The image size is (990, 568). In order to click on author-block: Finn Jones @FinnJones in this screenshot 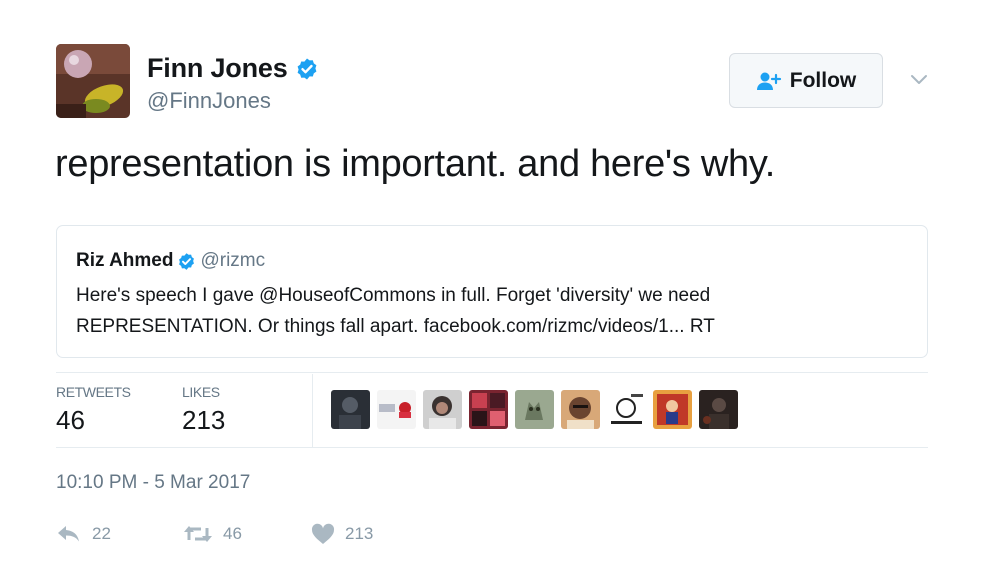, I will do `click(233, 83)`.